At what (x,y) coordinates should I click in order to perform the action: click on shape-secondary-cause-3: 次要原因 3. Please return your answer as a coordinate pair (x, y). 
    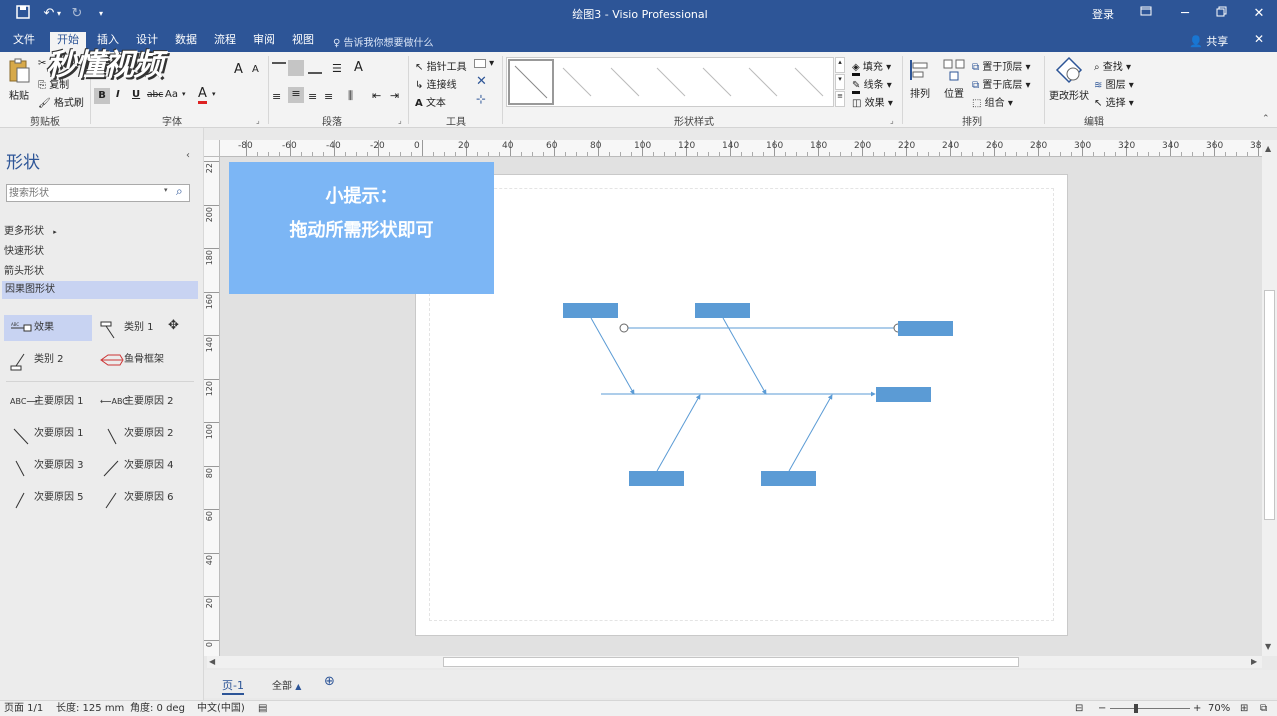
    Looking at the image, I should click on (48, 466).